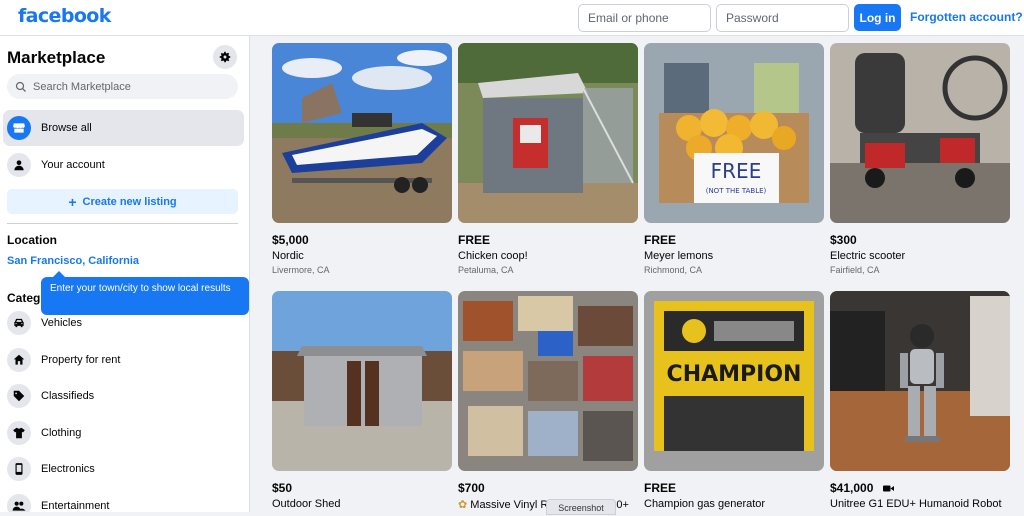 The height and width of the screenshot is (516, 1024). What do you see at coordinates (581, 507) in the screenshot?
I see `screenshot-tab: Screenshot` at bounding box center [581, 507].